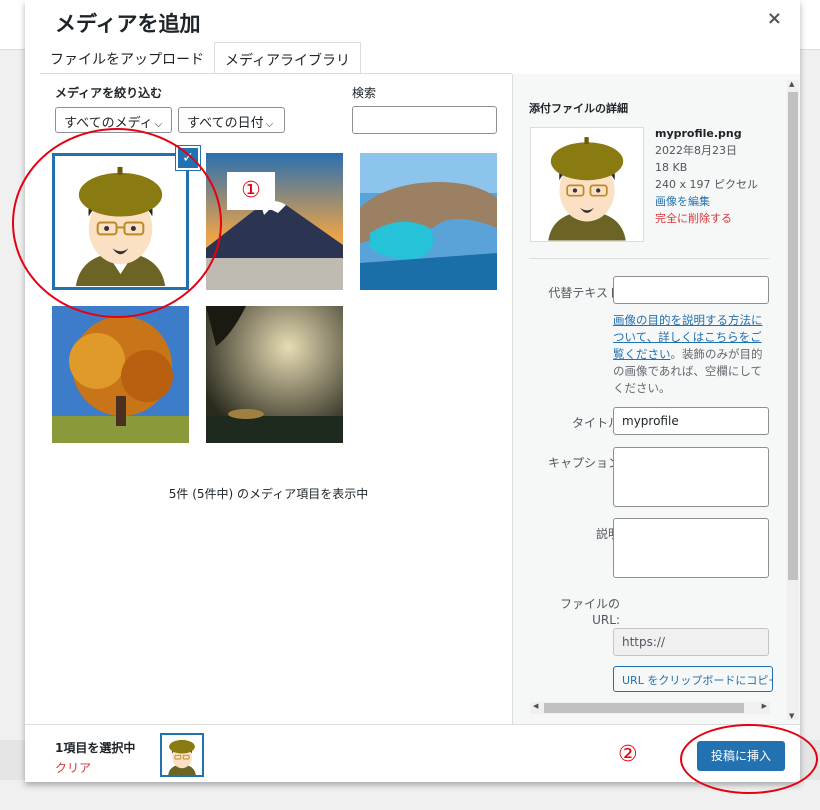  I want to click on attachment-beach, so click(428, 221).